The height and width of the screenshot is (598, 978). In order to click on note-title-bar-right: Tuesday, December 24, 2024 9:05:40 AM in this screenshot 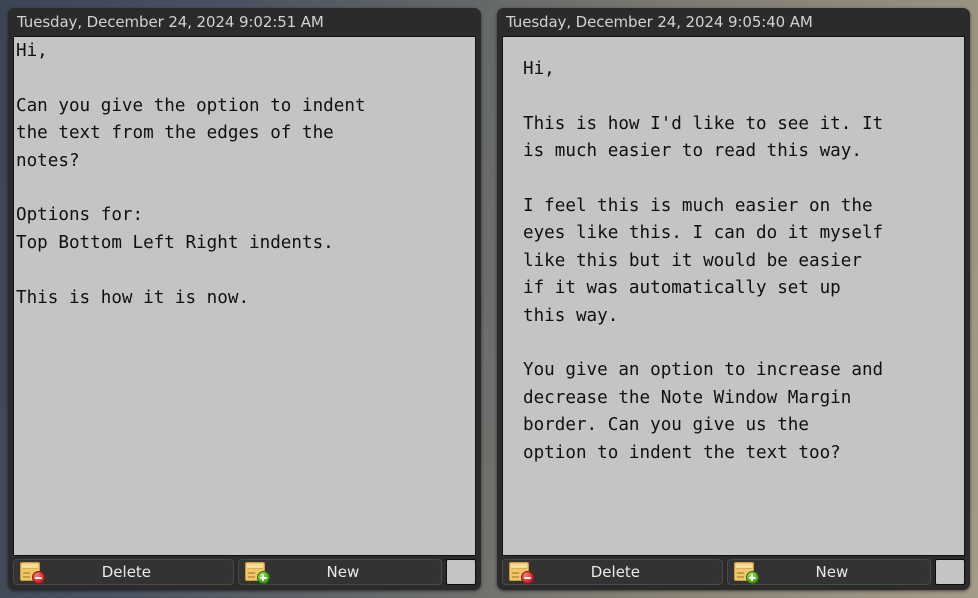, I will do `click(733, 22)`.